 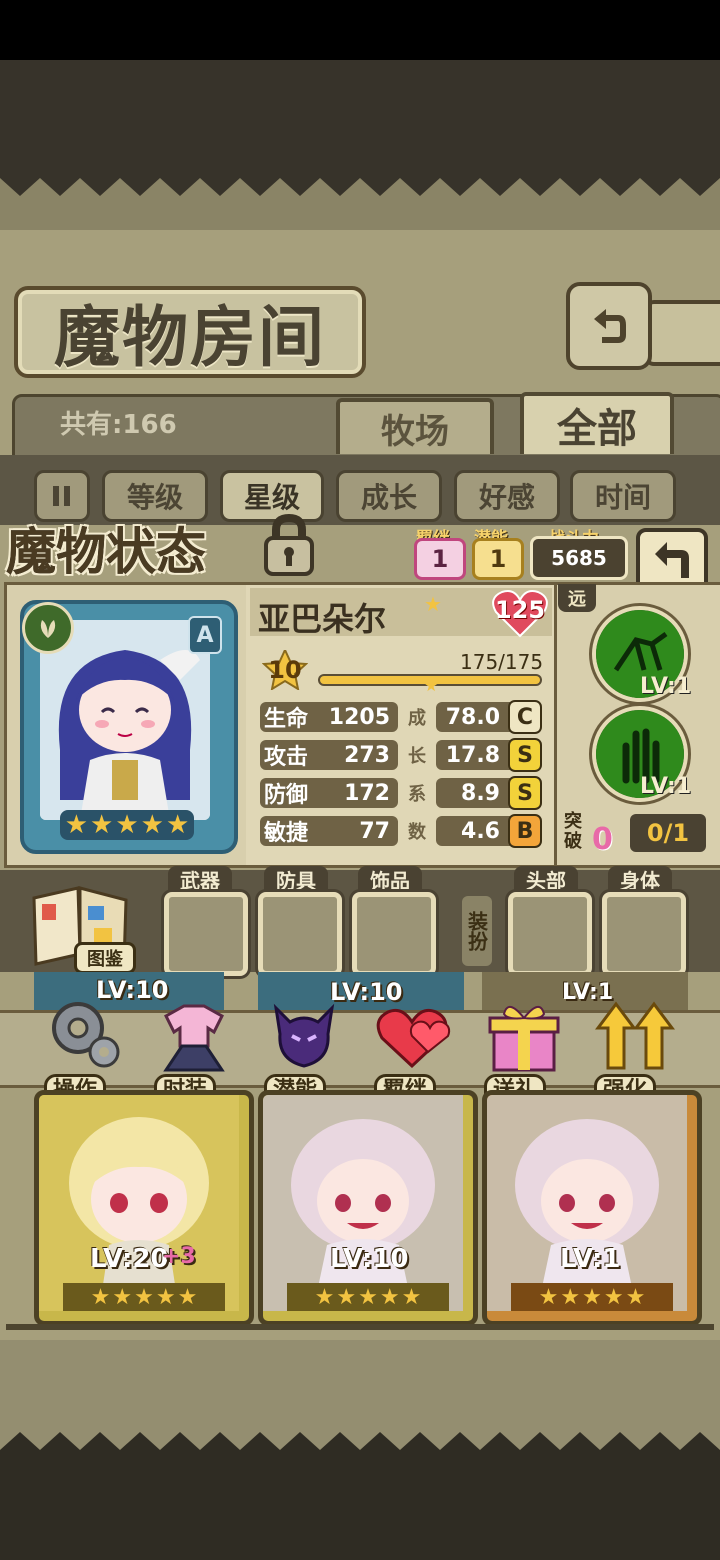 What do you see at coordinates (644, 934) in the screenshot?
I see `equip-slot-body` at bounding box center [644, 934].